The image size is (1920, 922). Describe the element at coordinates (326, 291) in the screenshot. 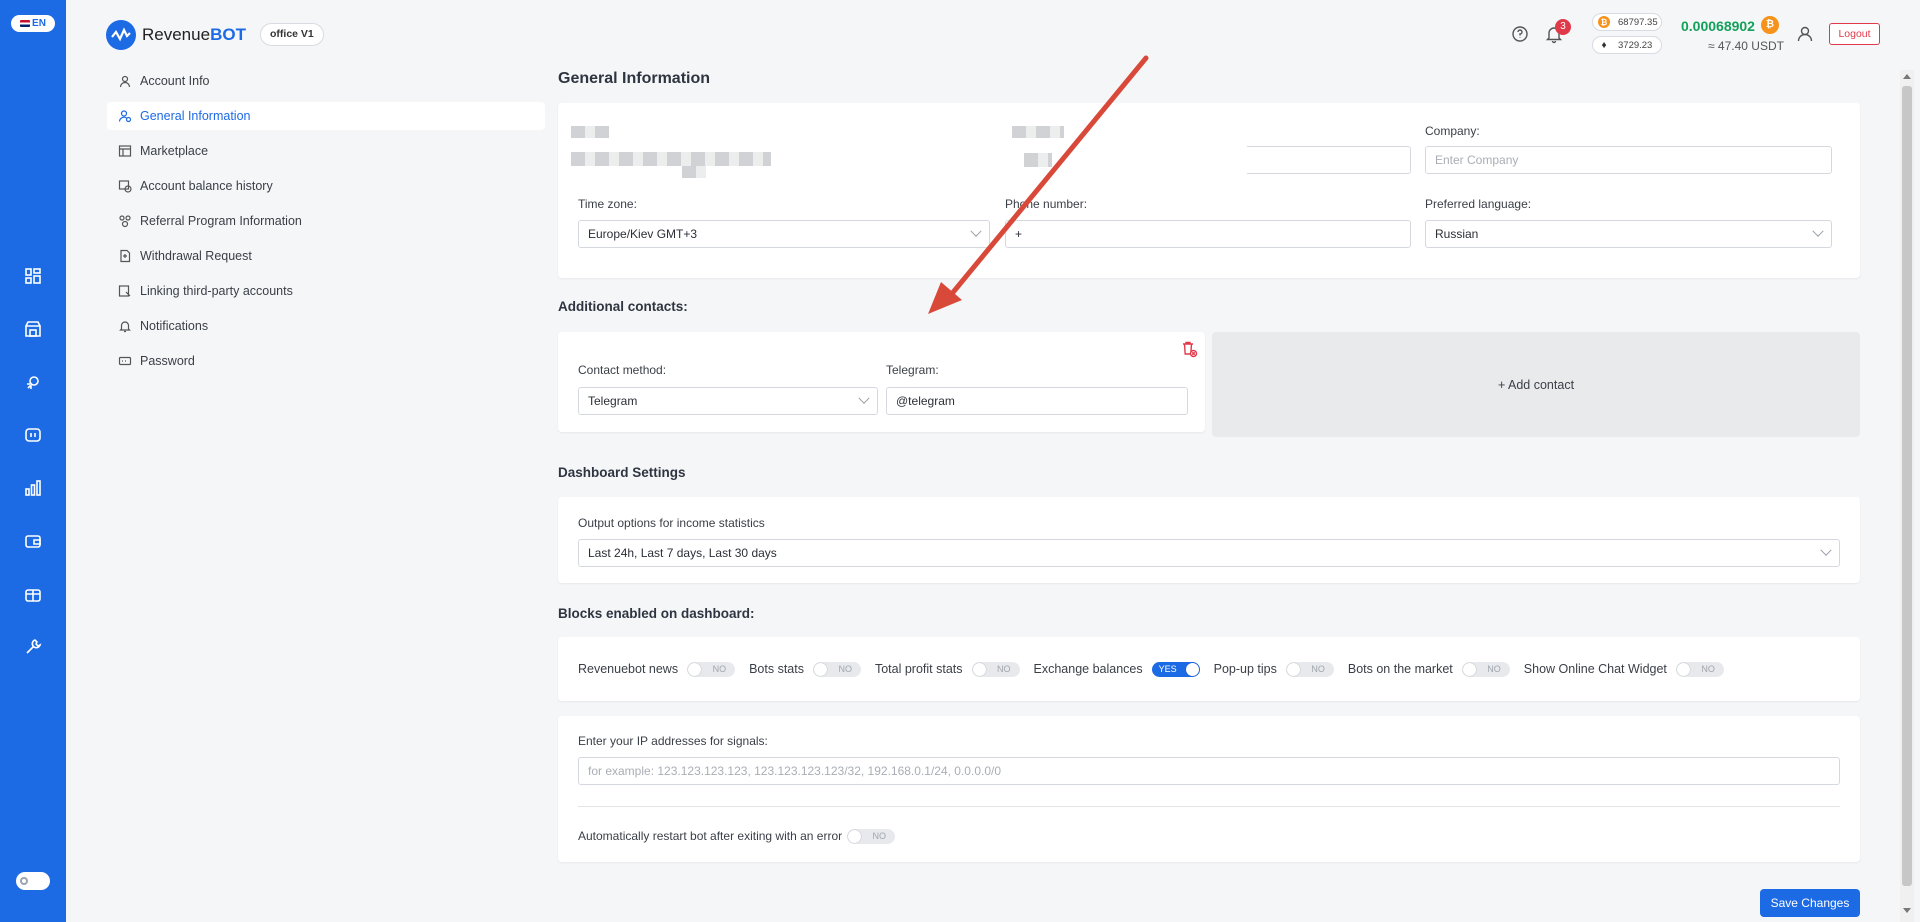

I see `menu-item-linking-accounts: Linking third-party accounts` at that location.